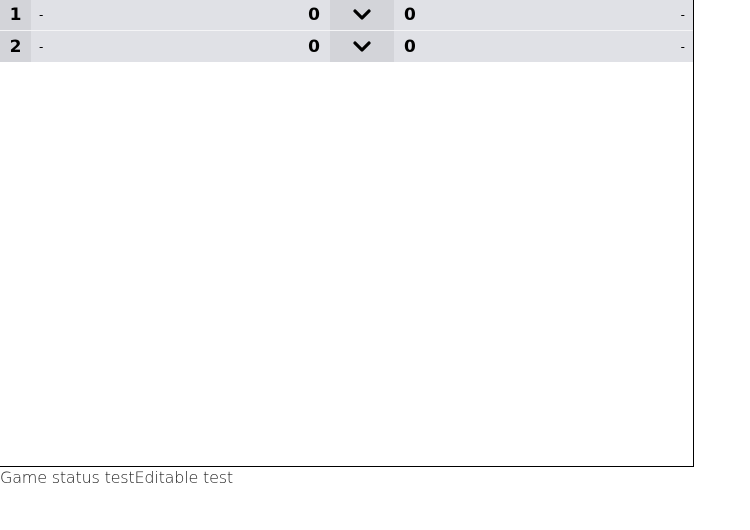 The image size is (750, 530). What do you see at coordinates (67, 477) in the screenshot?
I see `game-status-text: Game status test` at bounding box center [67, 477].